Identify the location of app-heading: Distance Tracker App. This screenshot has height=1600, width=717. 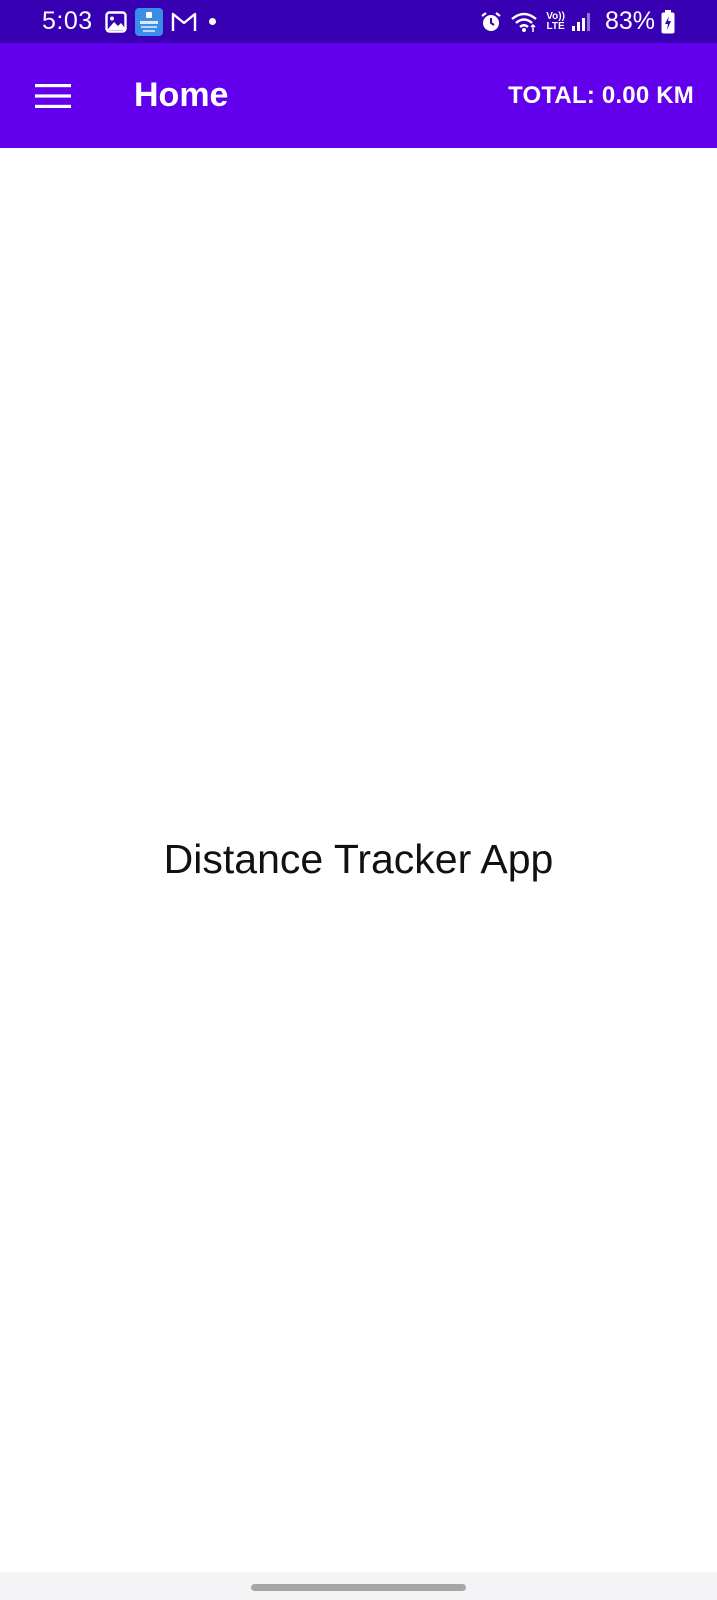
(358, 859).